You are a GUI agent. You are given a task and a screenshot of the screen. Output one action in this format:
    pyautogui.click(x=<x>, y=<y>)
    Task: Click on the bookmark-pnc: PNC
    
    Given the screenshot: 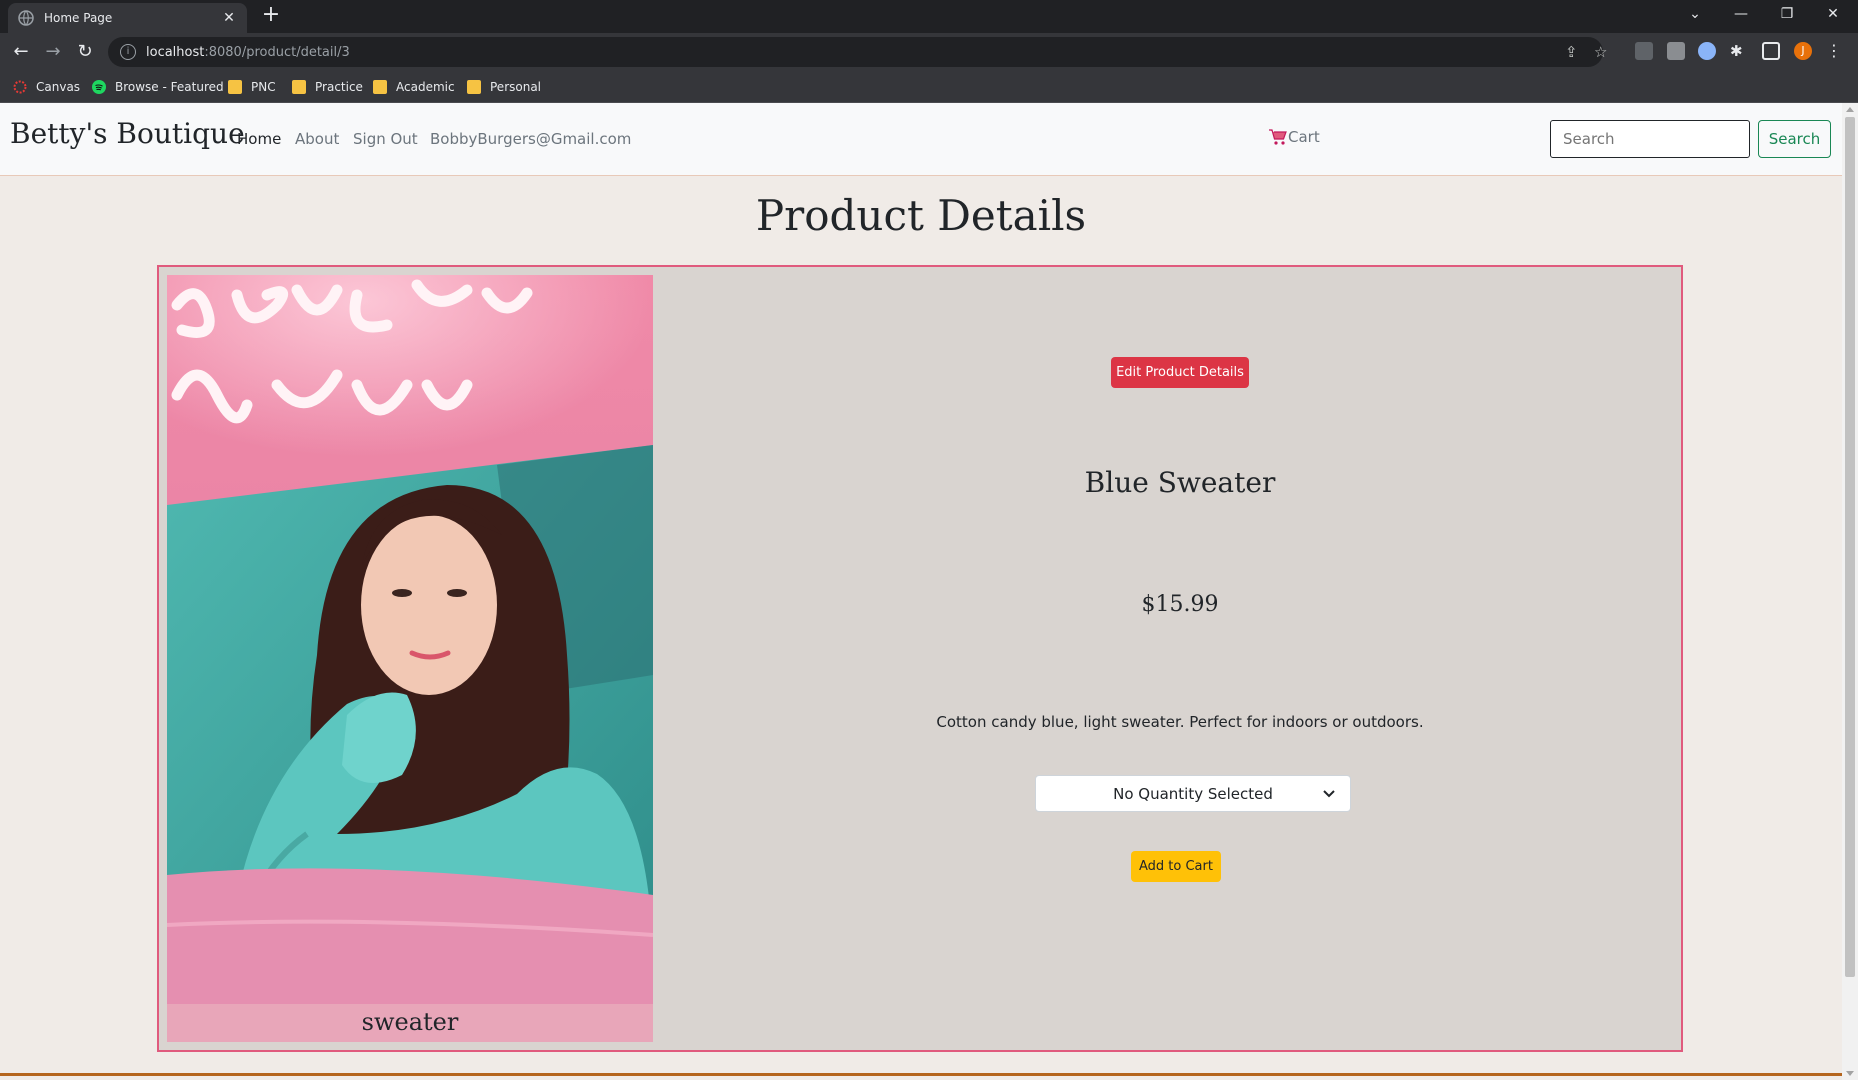 What is the action you would take?
    pyautogui.click(x=252, y=87)
    